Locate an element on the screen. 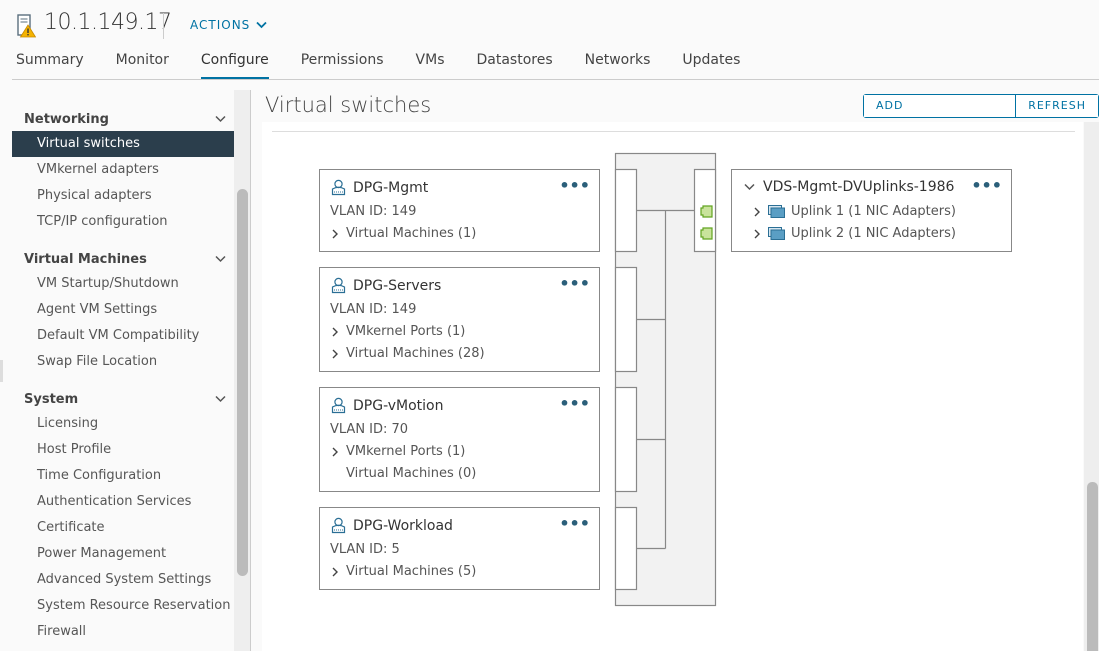  port-group-row-label: Virtual Machines (1) is located at coordinates (411, 233).